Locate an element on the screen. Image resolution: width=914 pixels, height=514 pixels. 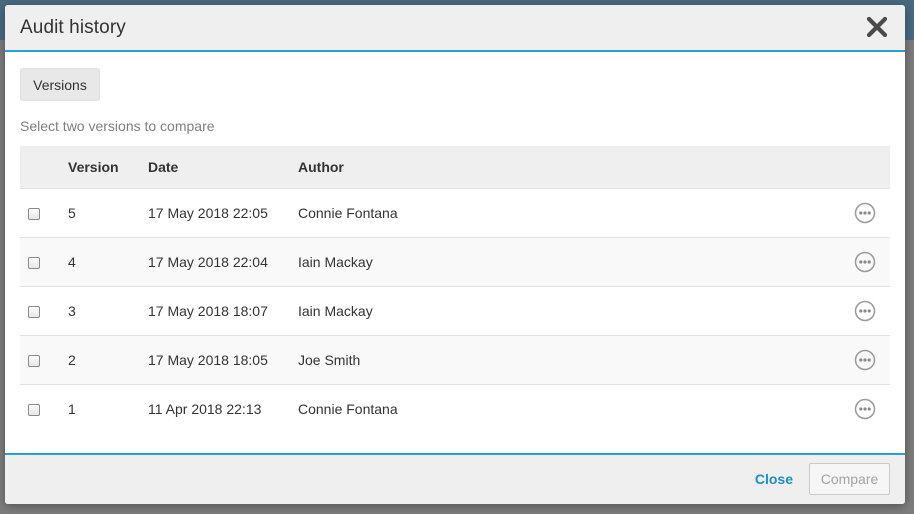
close-icon is located at coordinates (877, 27).